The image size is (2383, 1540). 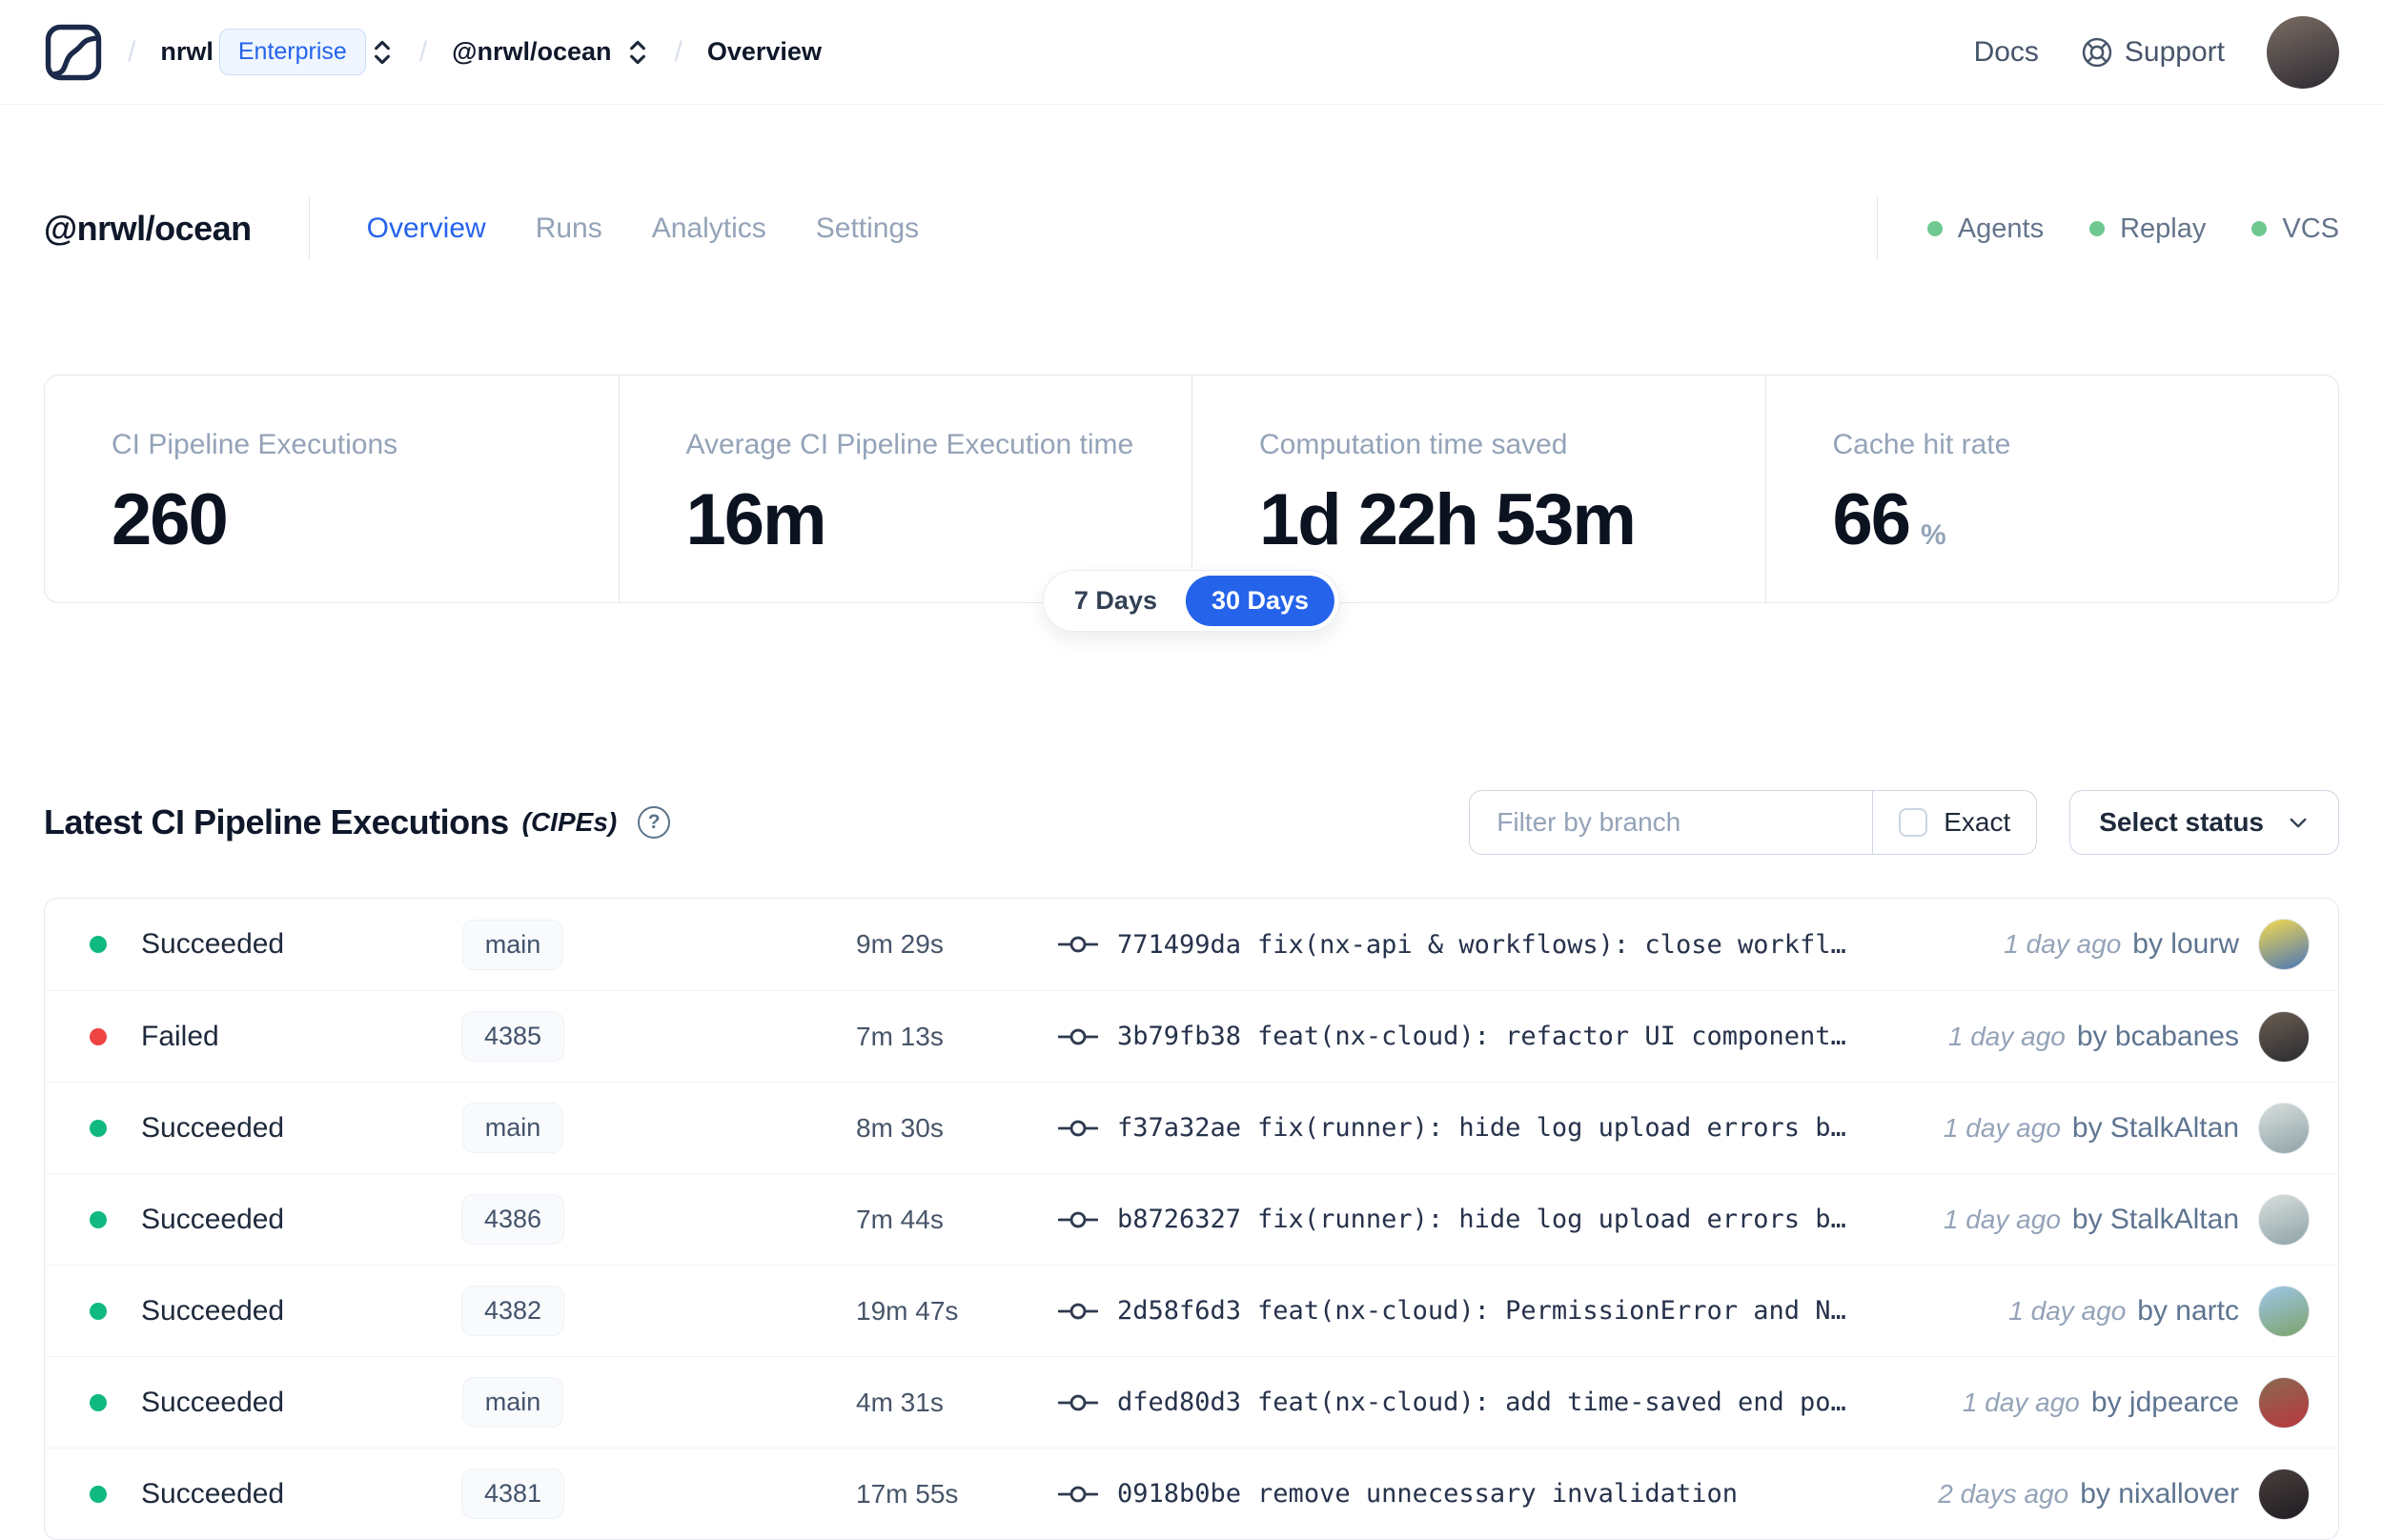 I want to click on branch-badge: 4382, so click(x=513, y=1311).